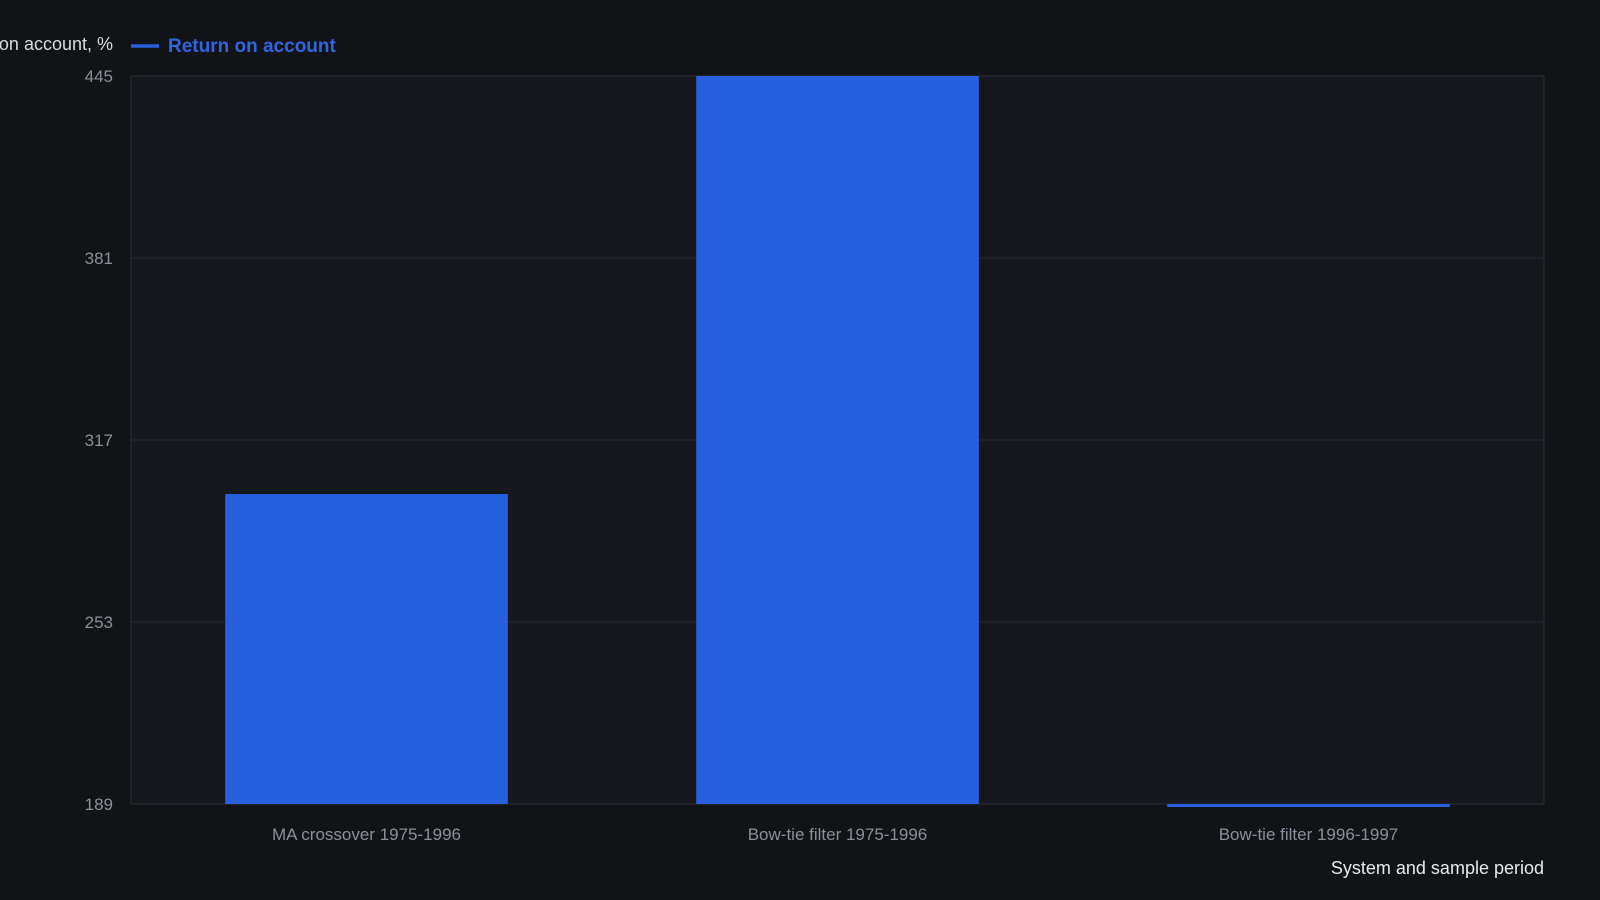  I want to click on y-tick-label: 445, so click(99, 76).